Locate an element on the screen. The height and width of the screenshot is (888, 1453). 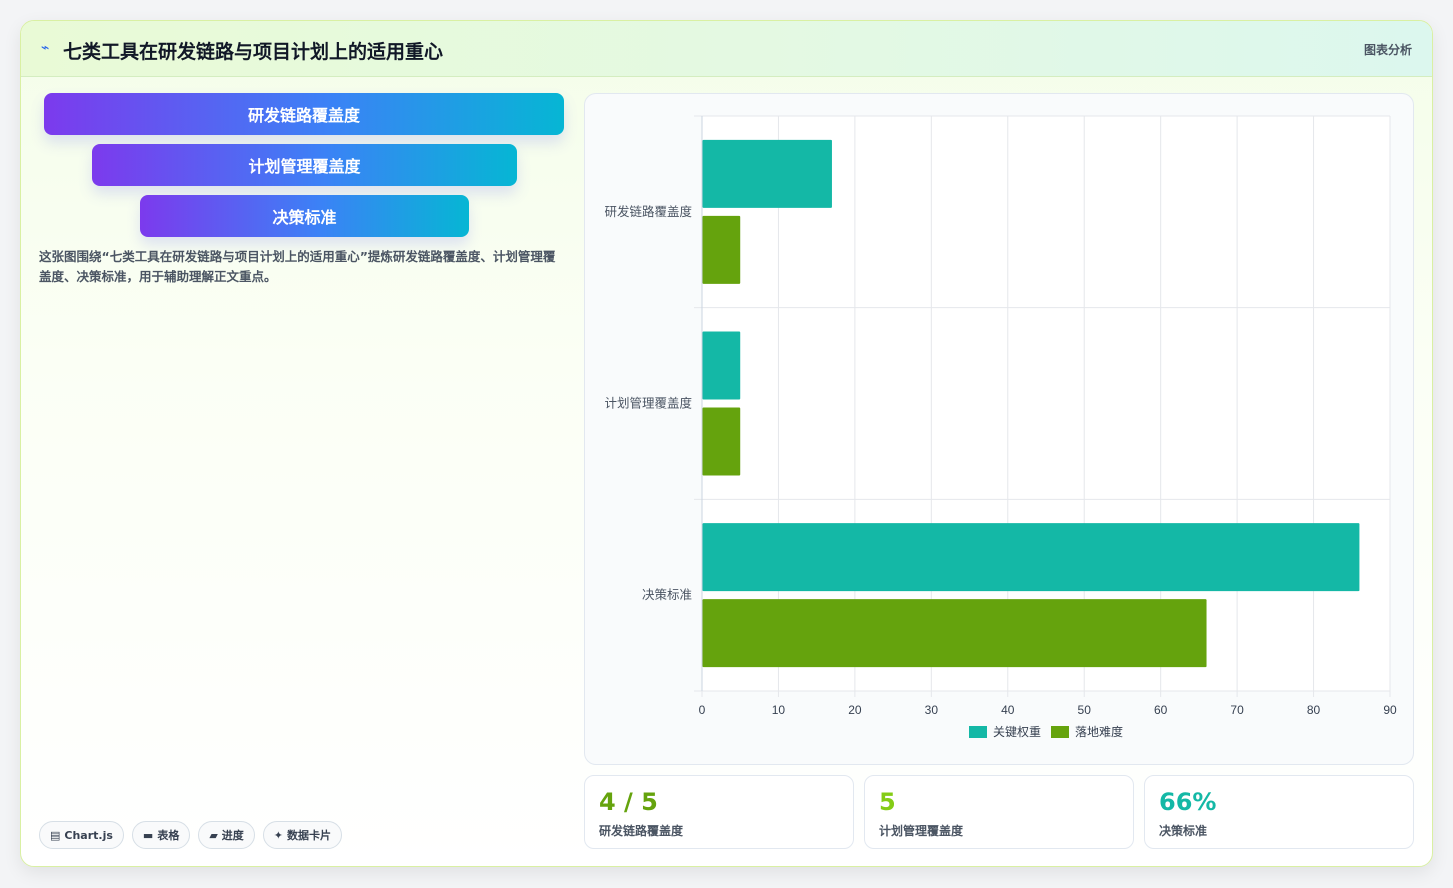
stat-label: 决策标准 is located at coordinates (1183, 831).